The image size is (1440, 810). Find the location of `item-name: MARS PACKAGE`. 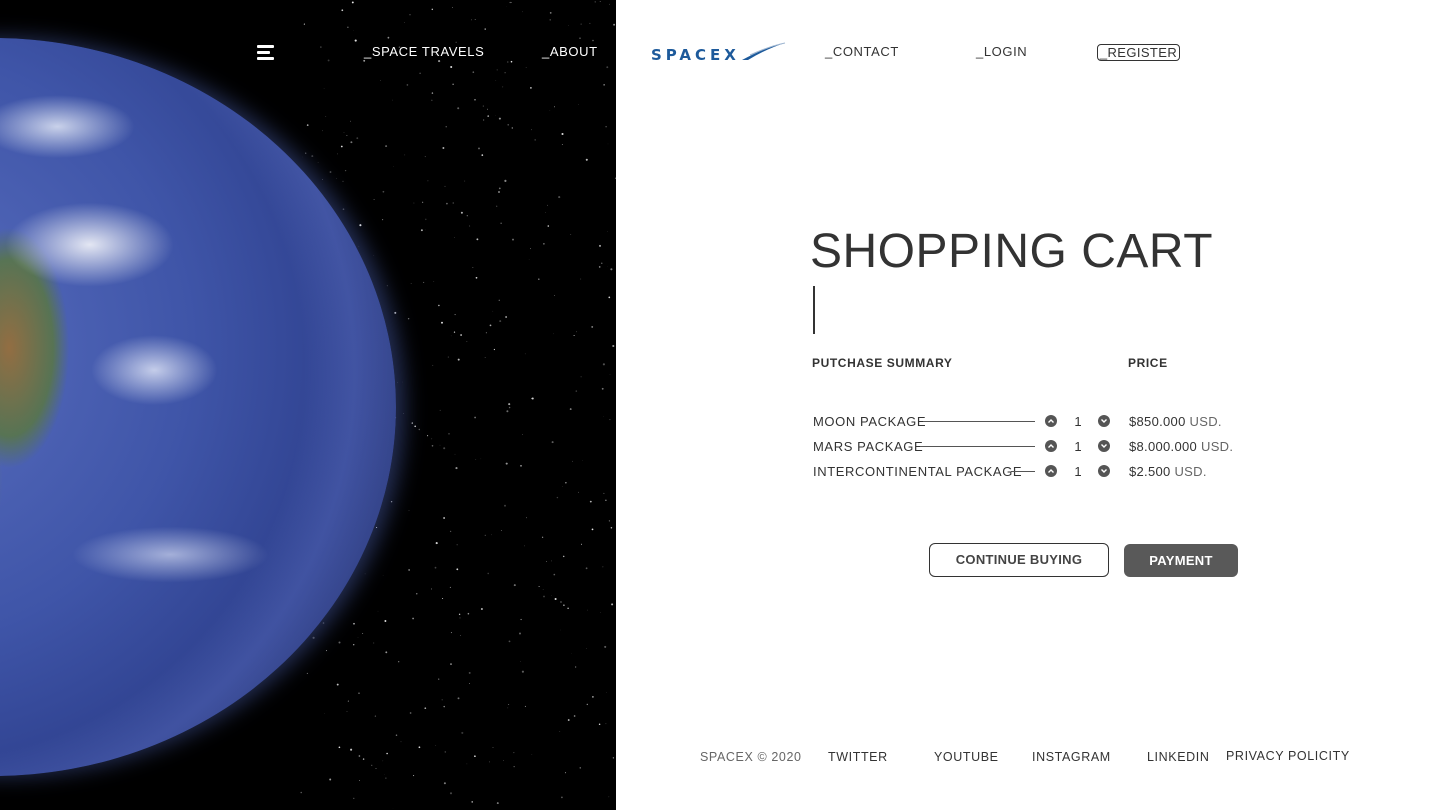

item-name: MARS PACKAGE is located at coordinates (868, 446).